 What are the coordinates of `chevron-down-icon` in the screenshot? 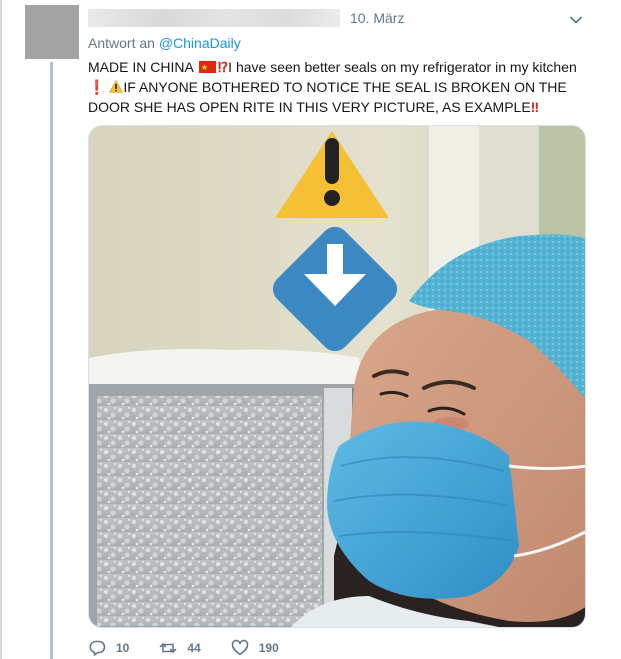 It's located at (576, 20).